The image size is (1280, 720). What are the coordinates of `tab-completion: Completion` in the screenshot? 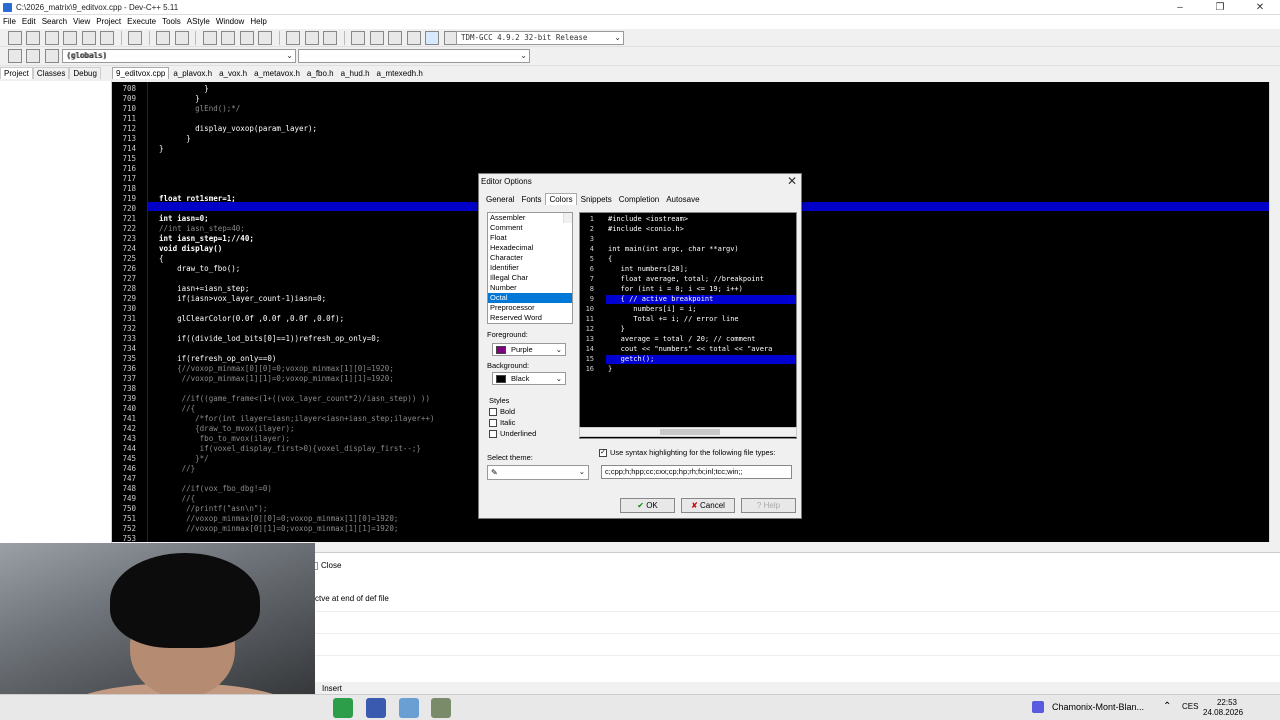 It's located at (639, 199).